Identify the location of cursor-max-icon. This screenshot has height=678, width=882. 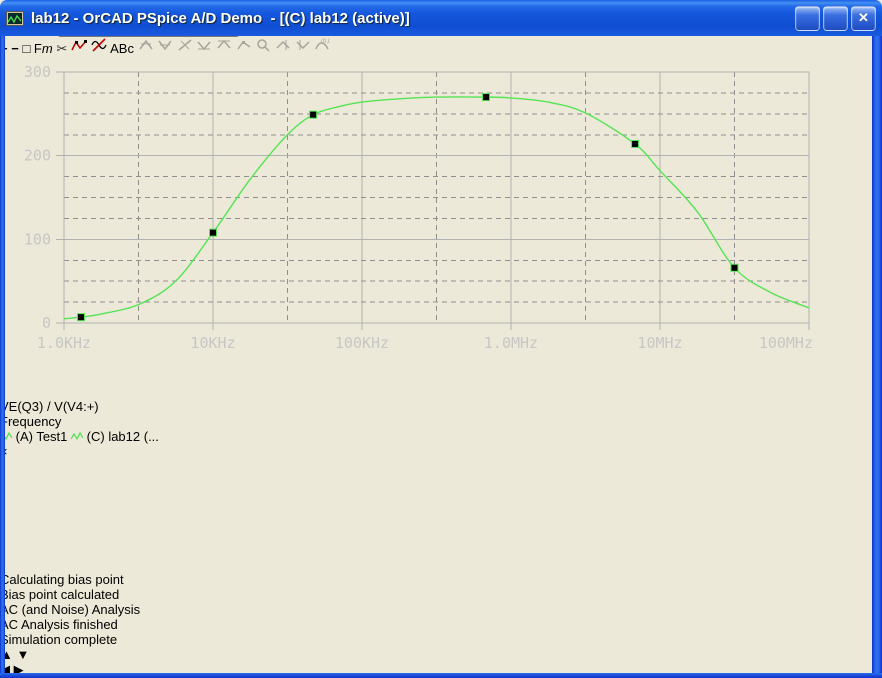
(224, 44).